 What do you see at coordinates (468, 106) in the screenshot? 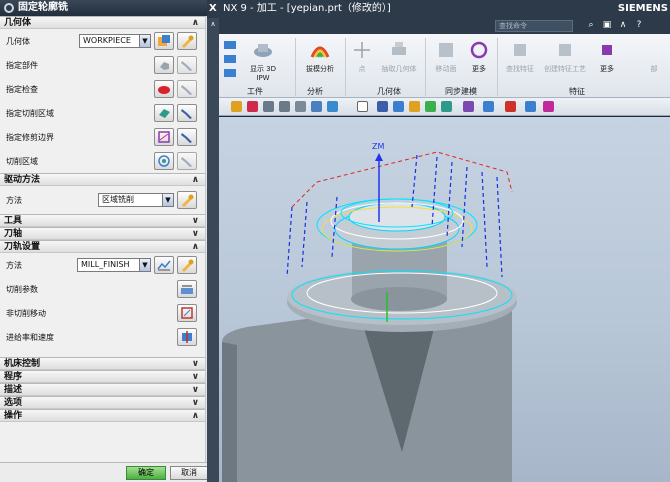
I see `section-icon` at bounding box center [468, 106].